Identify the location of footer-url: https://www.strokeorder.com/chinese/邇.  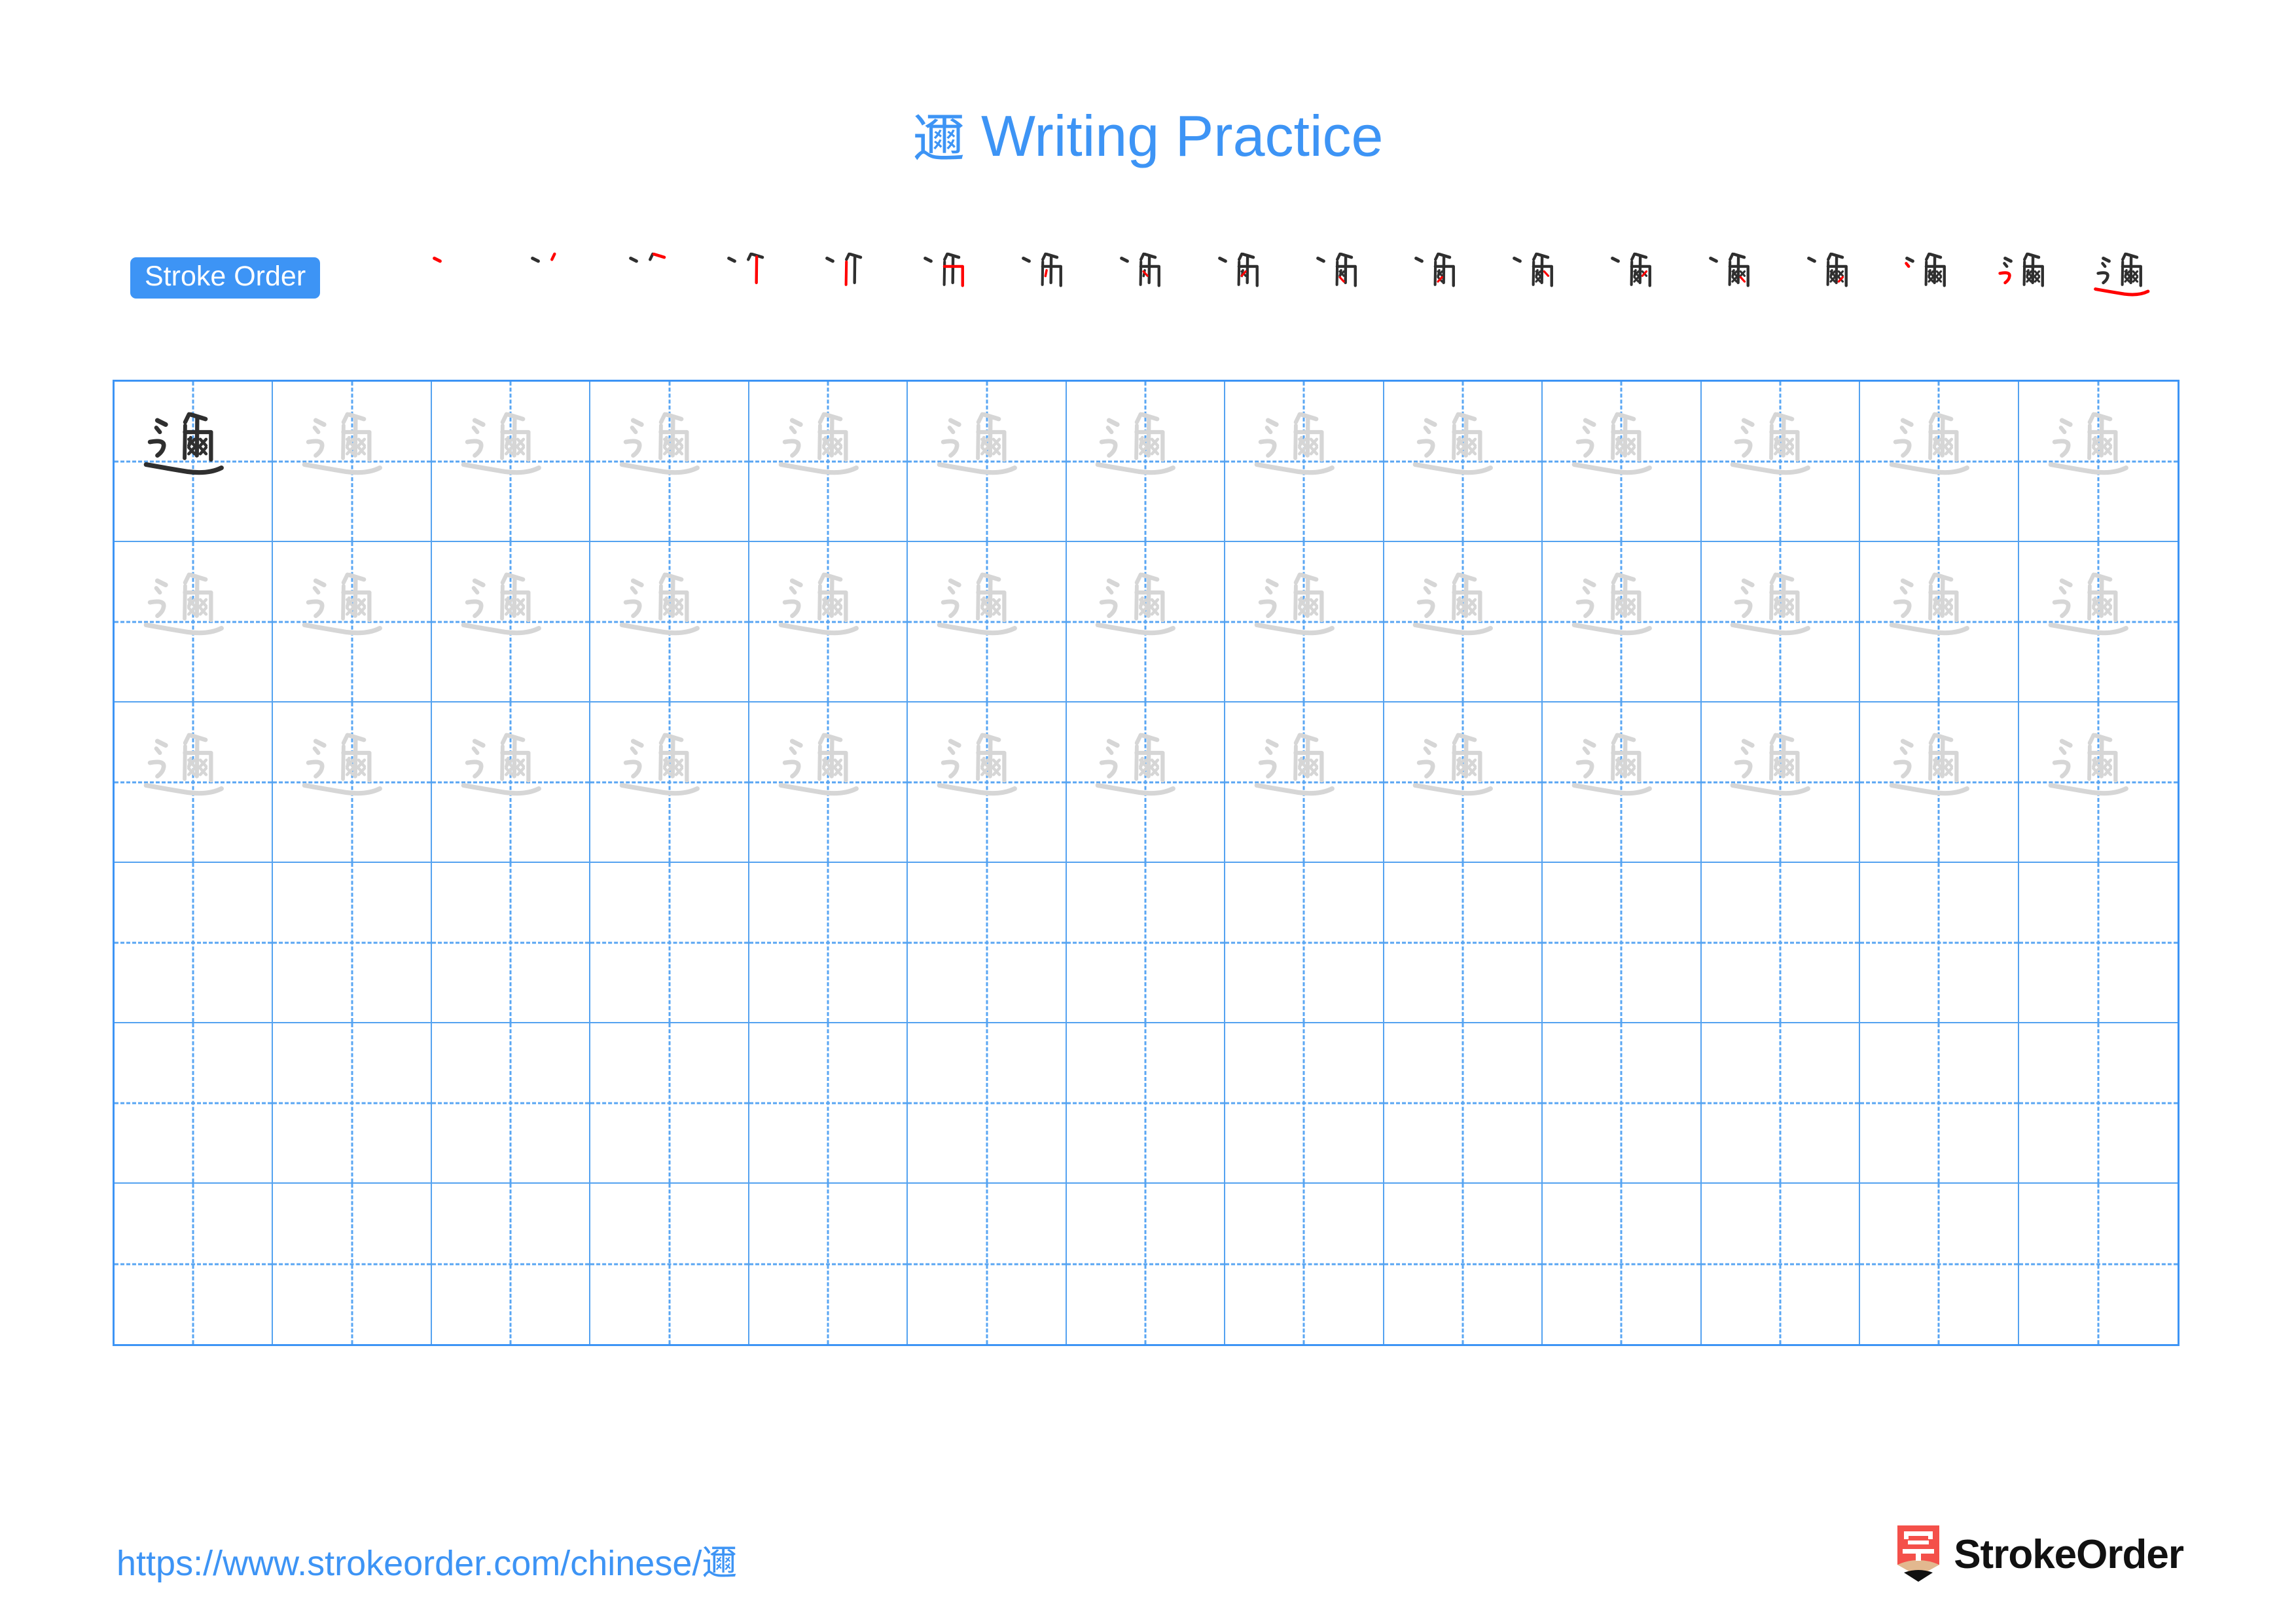
(427, 1560).